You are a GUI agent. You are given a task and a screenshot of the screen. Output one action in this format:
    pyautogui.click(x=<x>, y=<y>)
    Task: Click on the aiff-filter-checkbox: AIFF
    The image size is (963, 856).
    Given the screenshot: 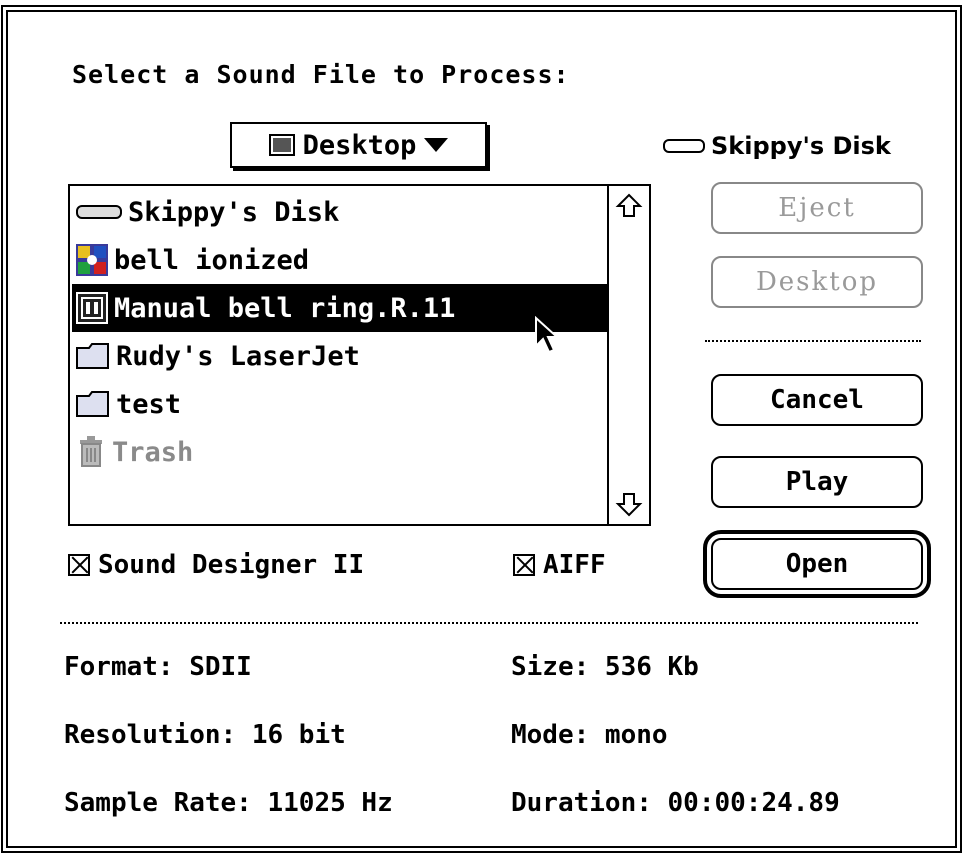 What is the action you would take?
    pyautogui.click(x=559, y=565)
    